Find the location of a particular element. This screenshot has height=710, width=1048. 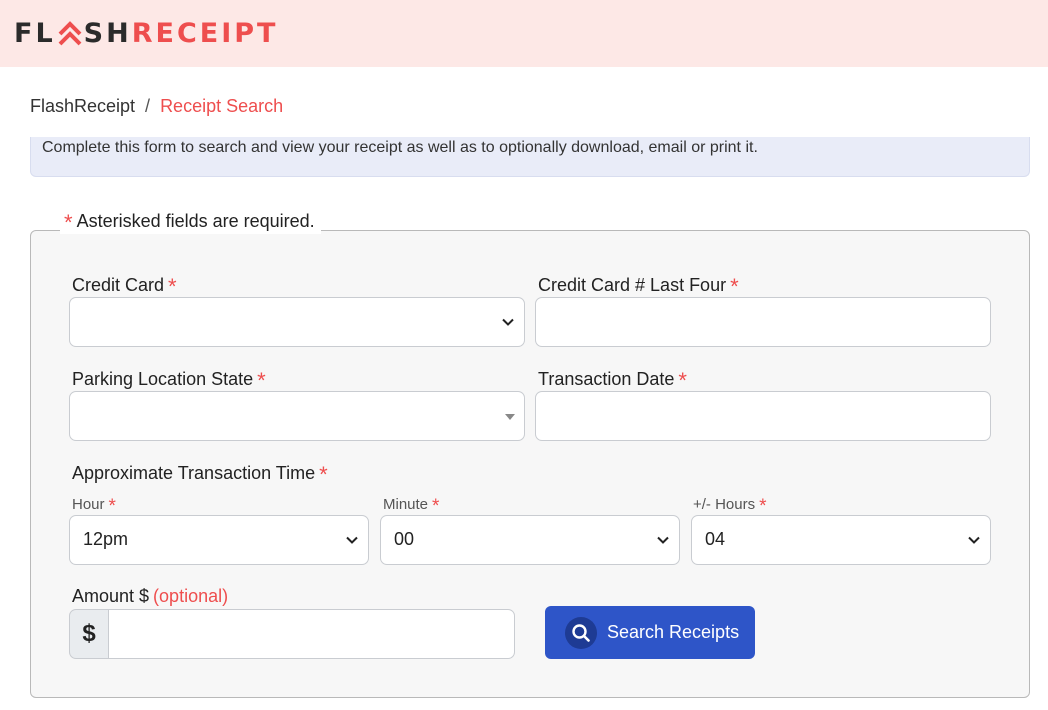

required-note: * Asterisked fields are required. is located at coordinates (190, 221).